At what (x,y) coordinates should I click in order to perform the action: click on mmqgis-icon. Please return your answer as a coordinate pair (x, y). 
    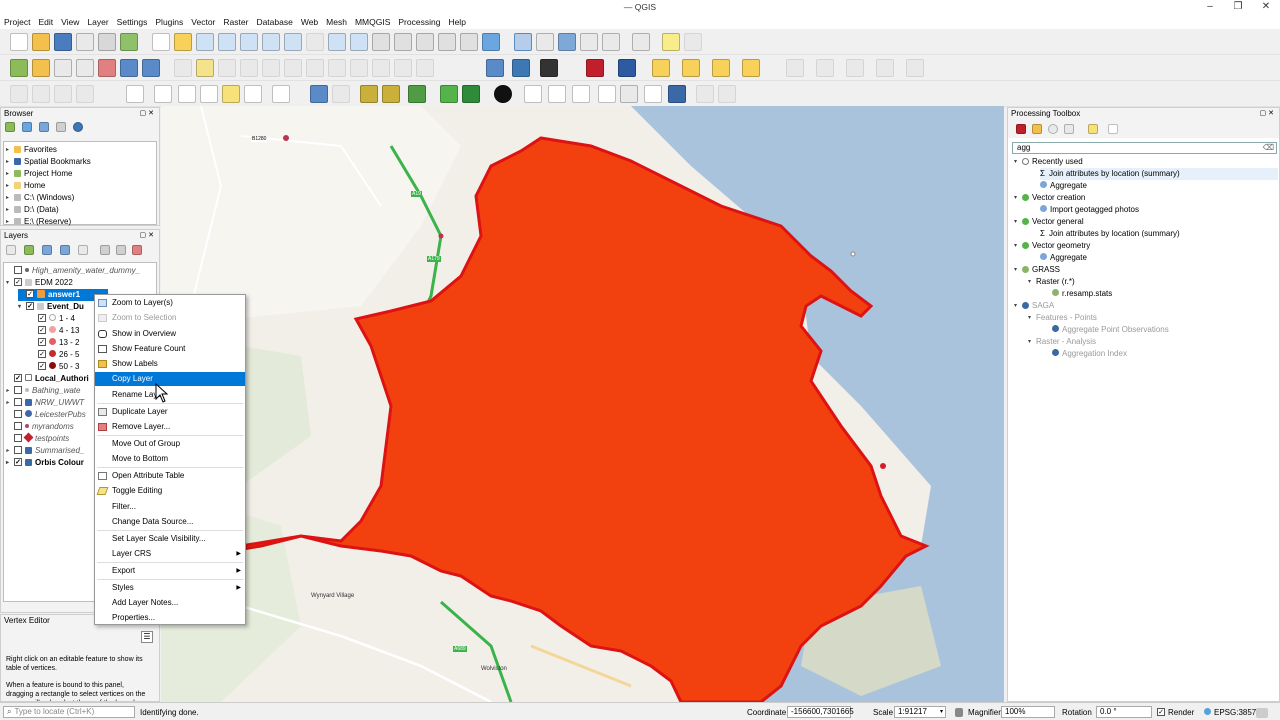
    Looking at the image, I should click on (595, 68).